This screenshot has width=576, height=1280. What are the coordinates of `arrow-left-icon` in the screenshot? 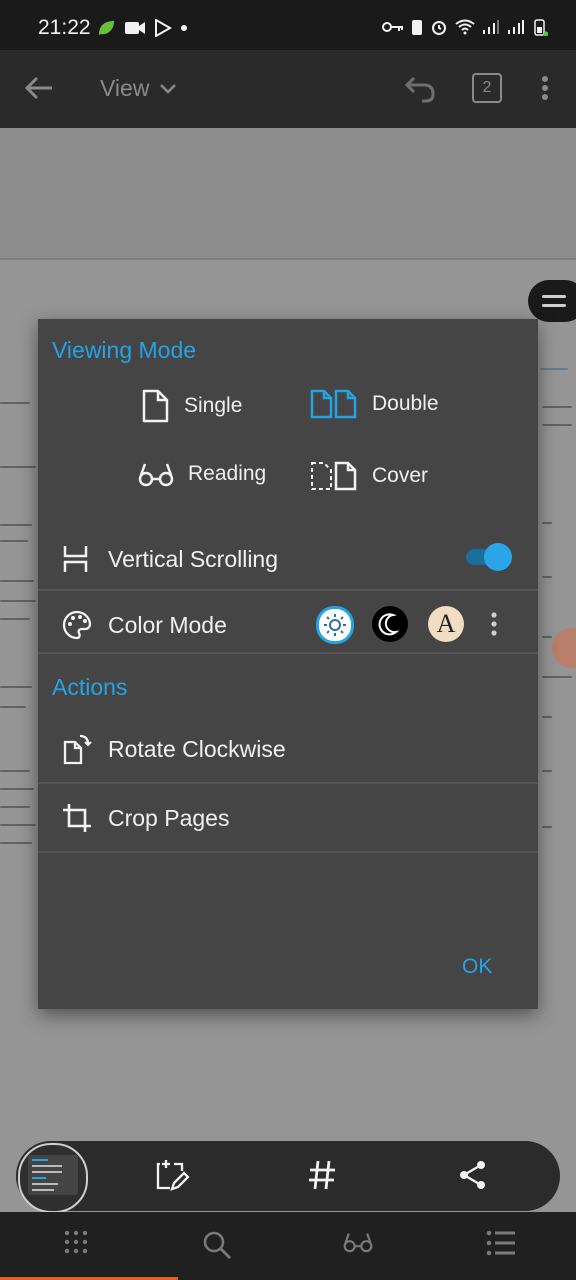 It's located at (38, 88).